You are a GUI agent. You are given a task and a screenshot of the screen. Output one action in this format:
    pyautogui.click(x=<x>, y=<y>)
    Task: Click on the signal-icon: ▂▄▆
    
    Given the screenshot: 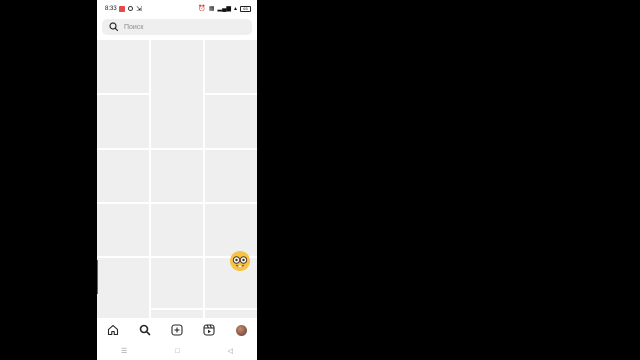 What is the action you would take?
    pyautogui.click(x=224, y=9)
    